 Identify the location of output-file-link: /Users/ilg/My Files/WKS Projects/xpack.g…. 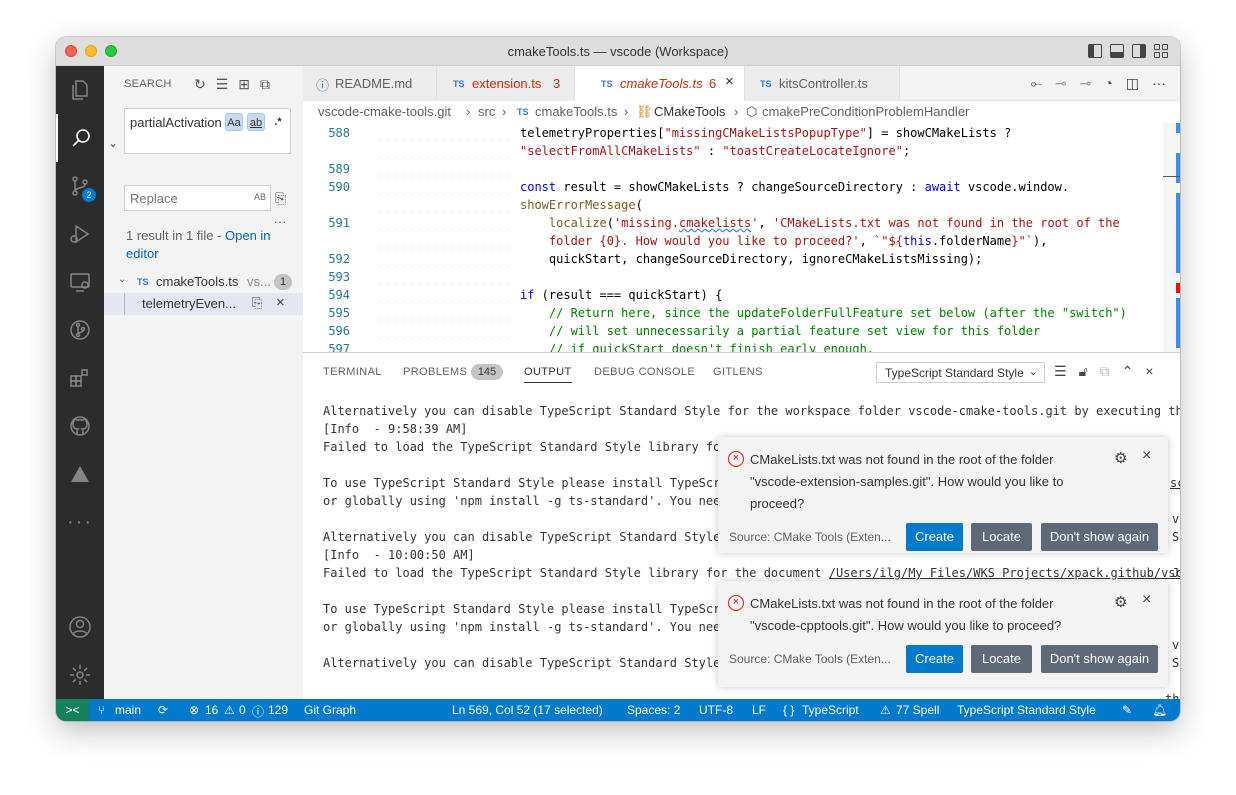
(1004, 573).